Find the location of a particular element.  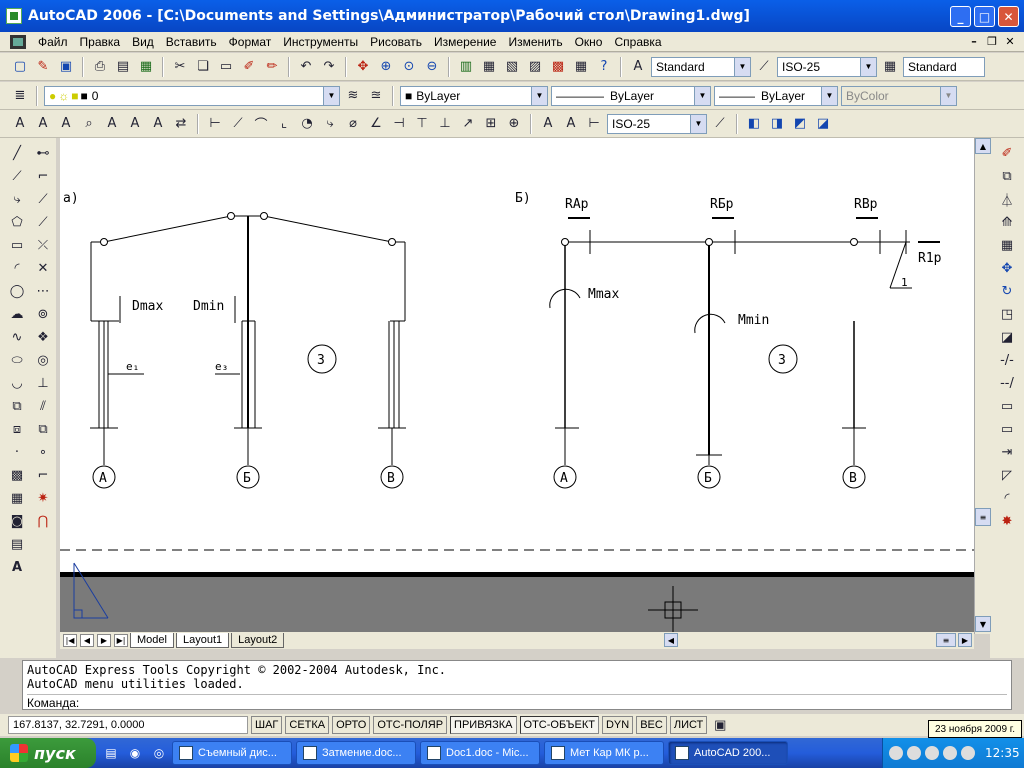

dim-edit-icon: A is located at coordinates (548, 124).